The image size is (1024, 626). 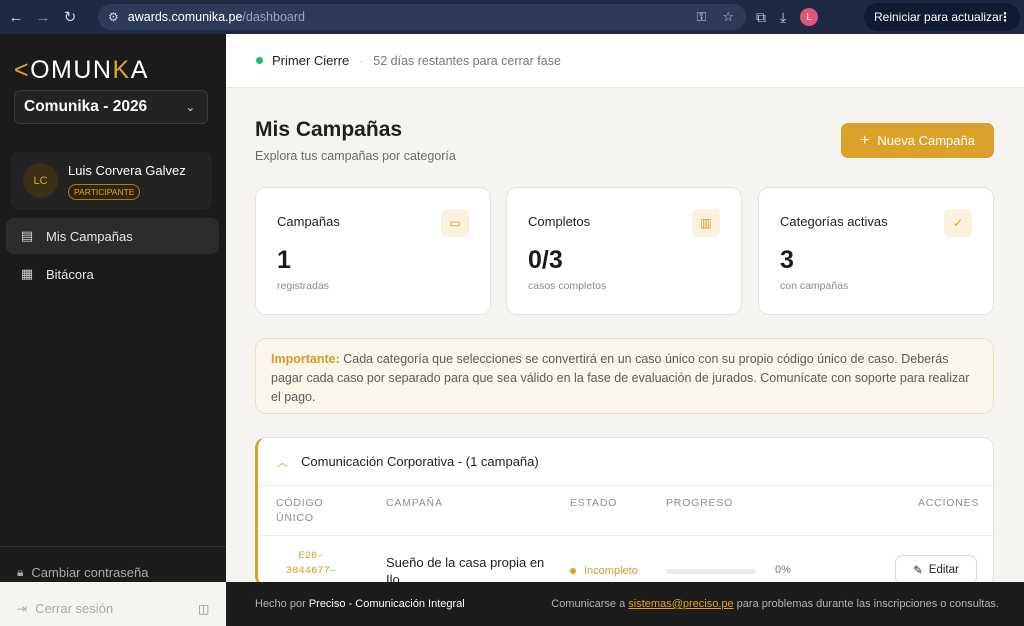 I want to click on restart-update-button: Reiniciar para actualizar ⋮, so click(x=942, y=17).